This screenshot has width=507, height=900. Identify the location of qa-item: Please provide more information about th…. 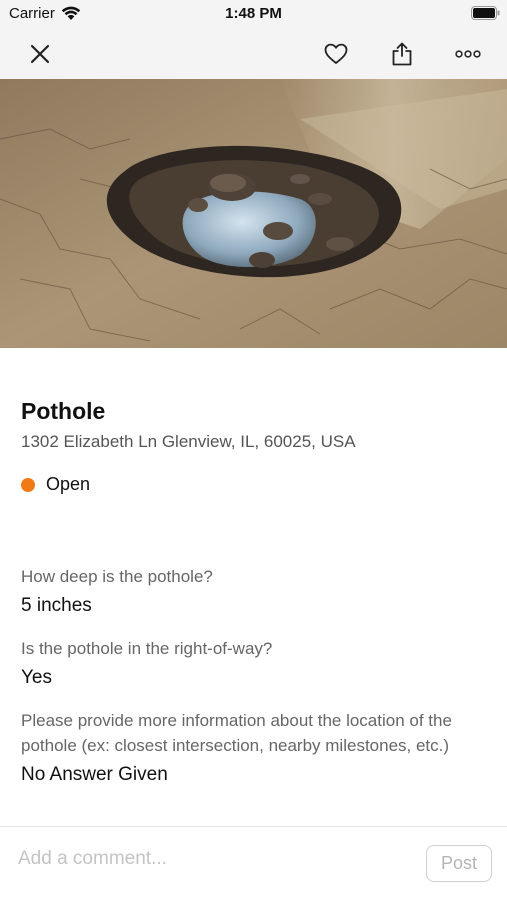
(256, 748).